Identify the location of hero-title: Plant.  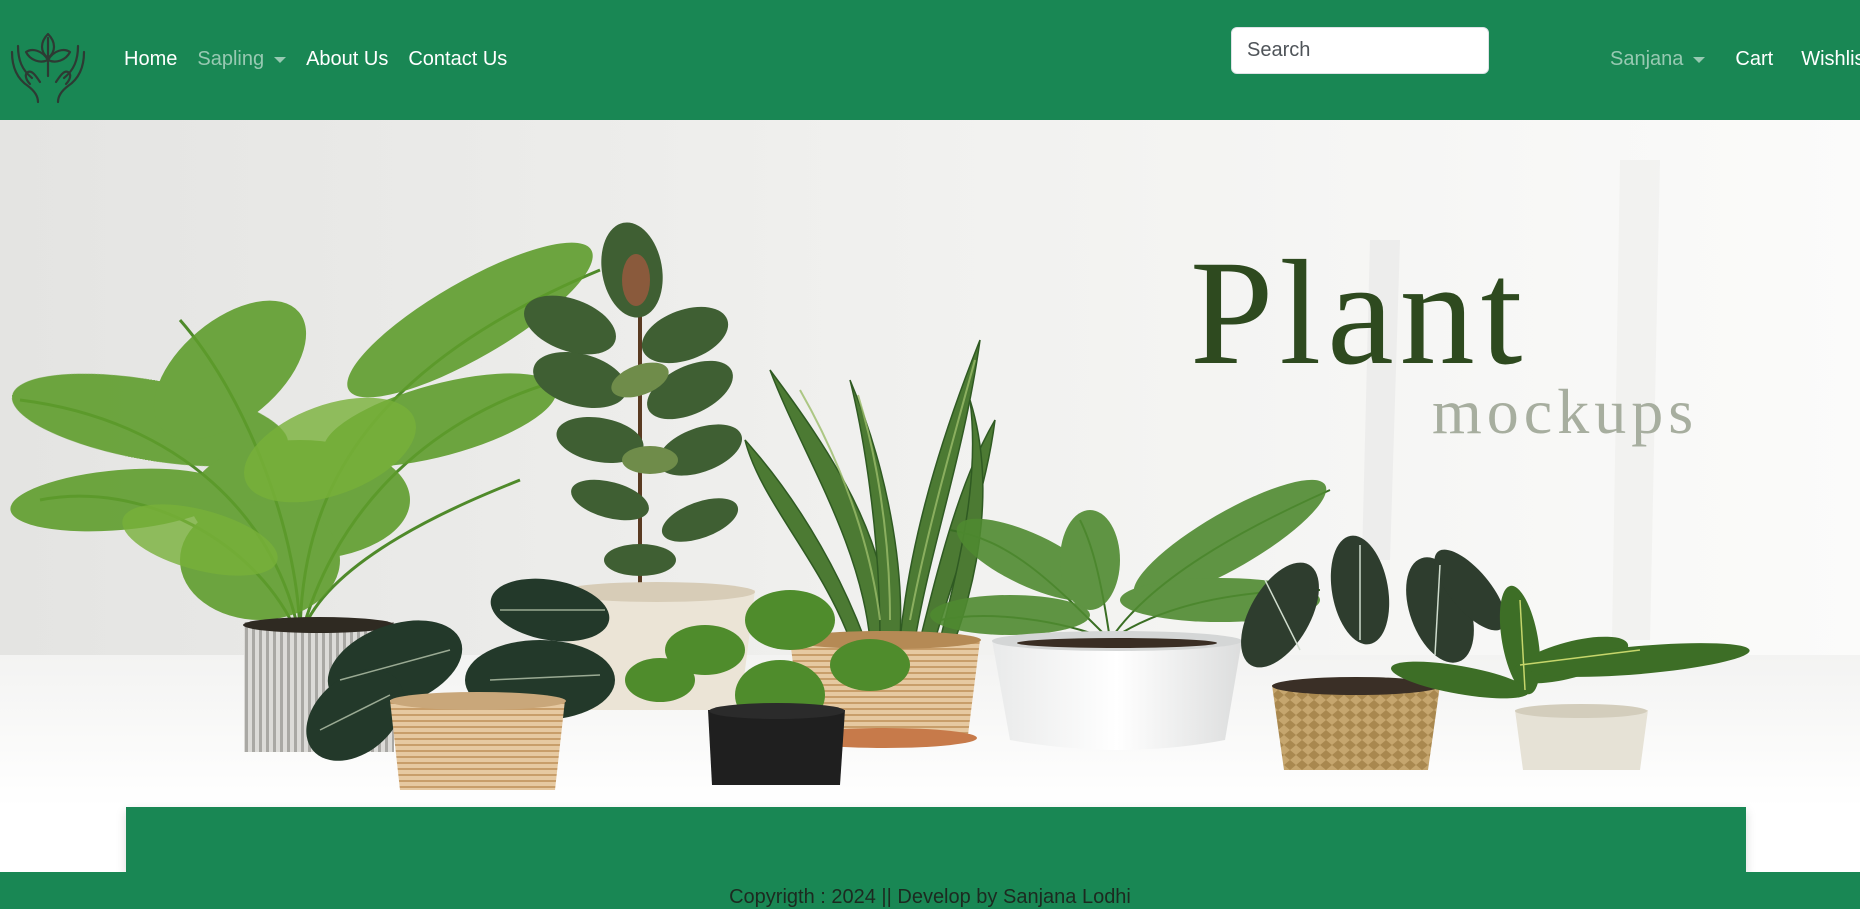
(1359, 313).